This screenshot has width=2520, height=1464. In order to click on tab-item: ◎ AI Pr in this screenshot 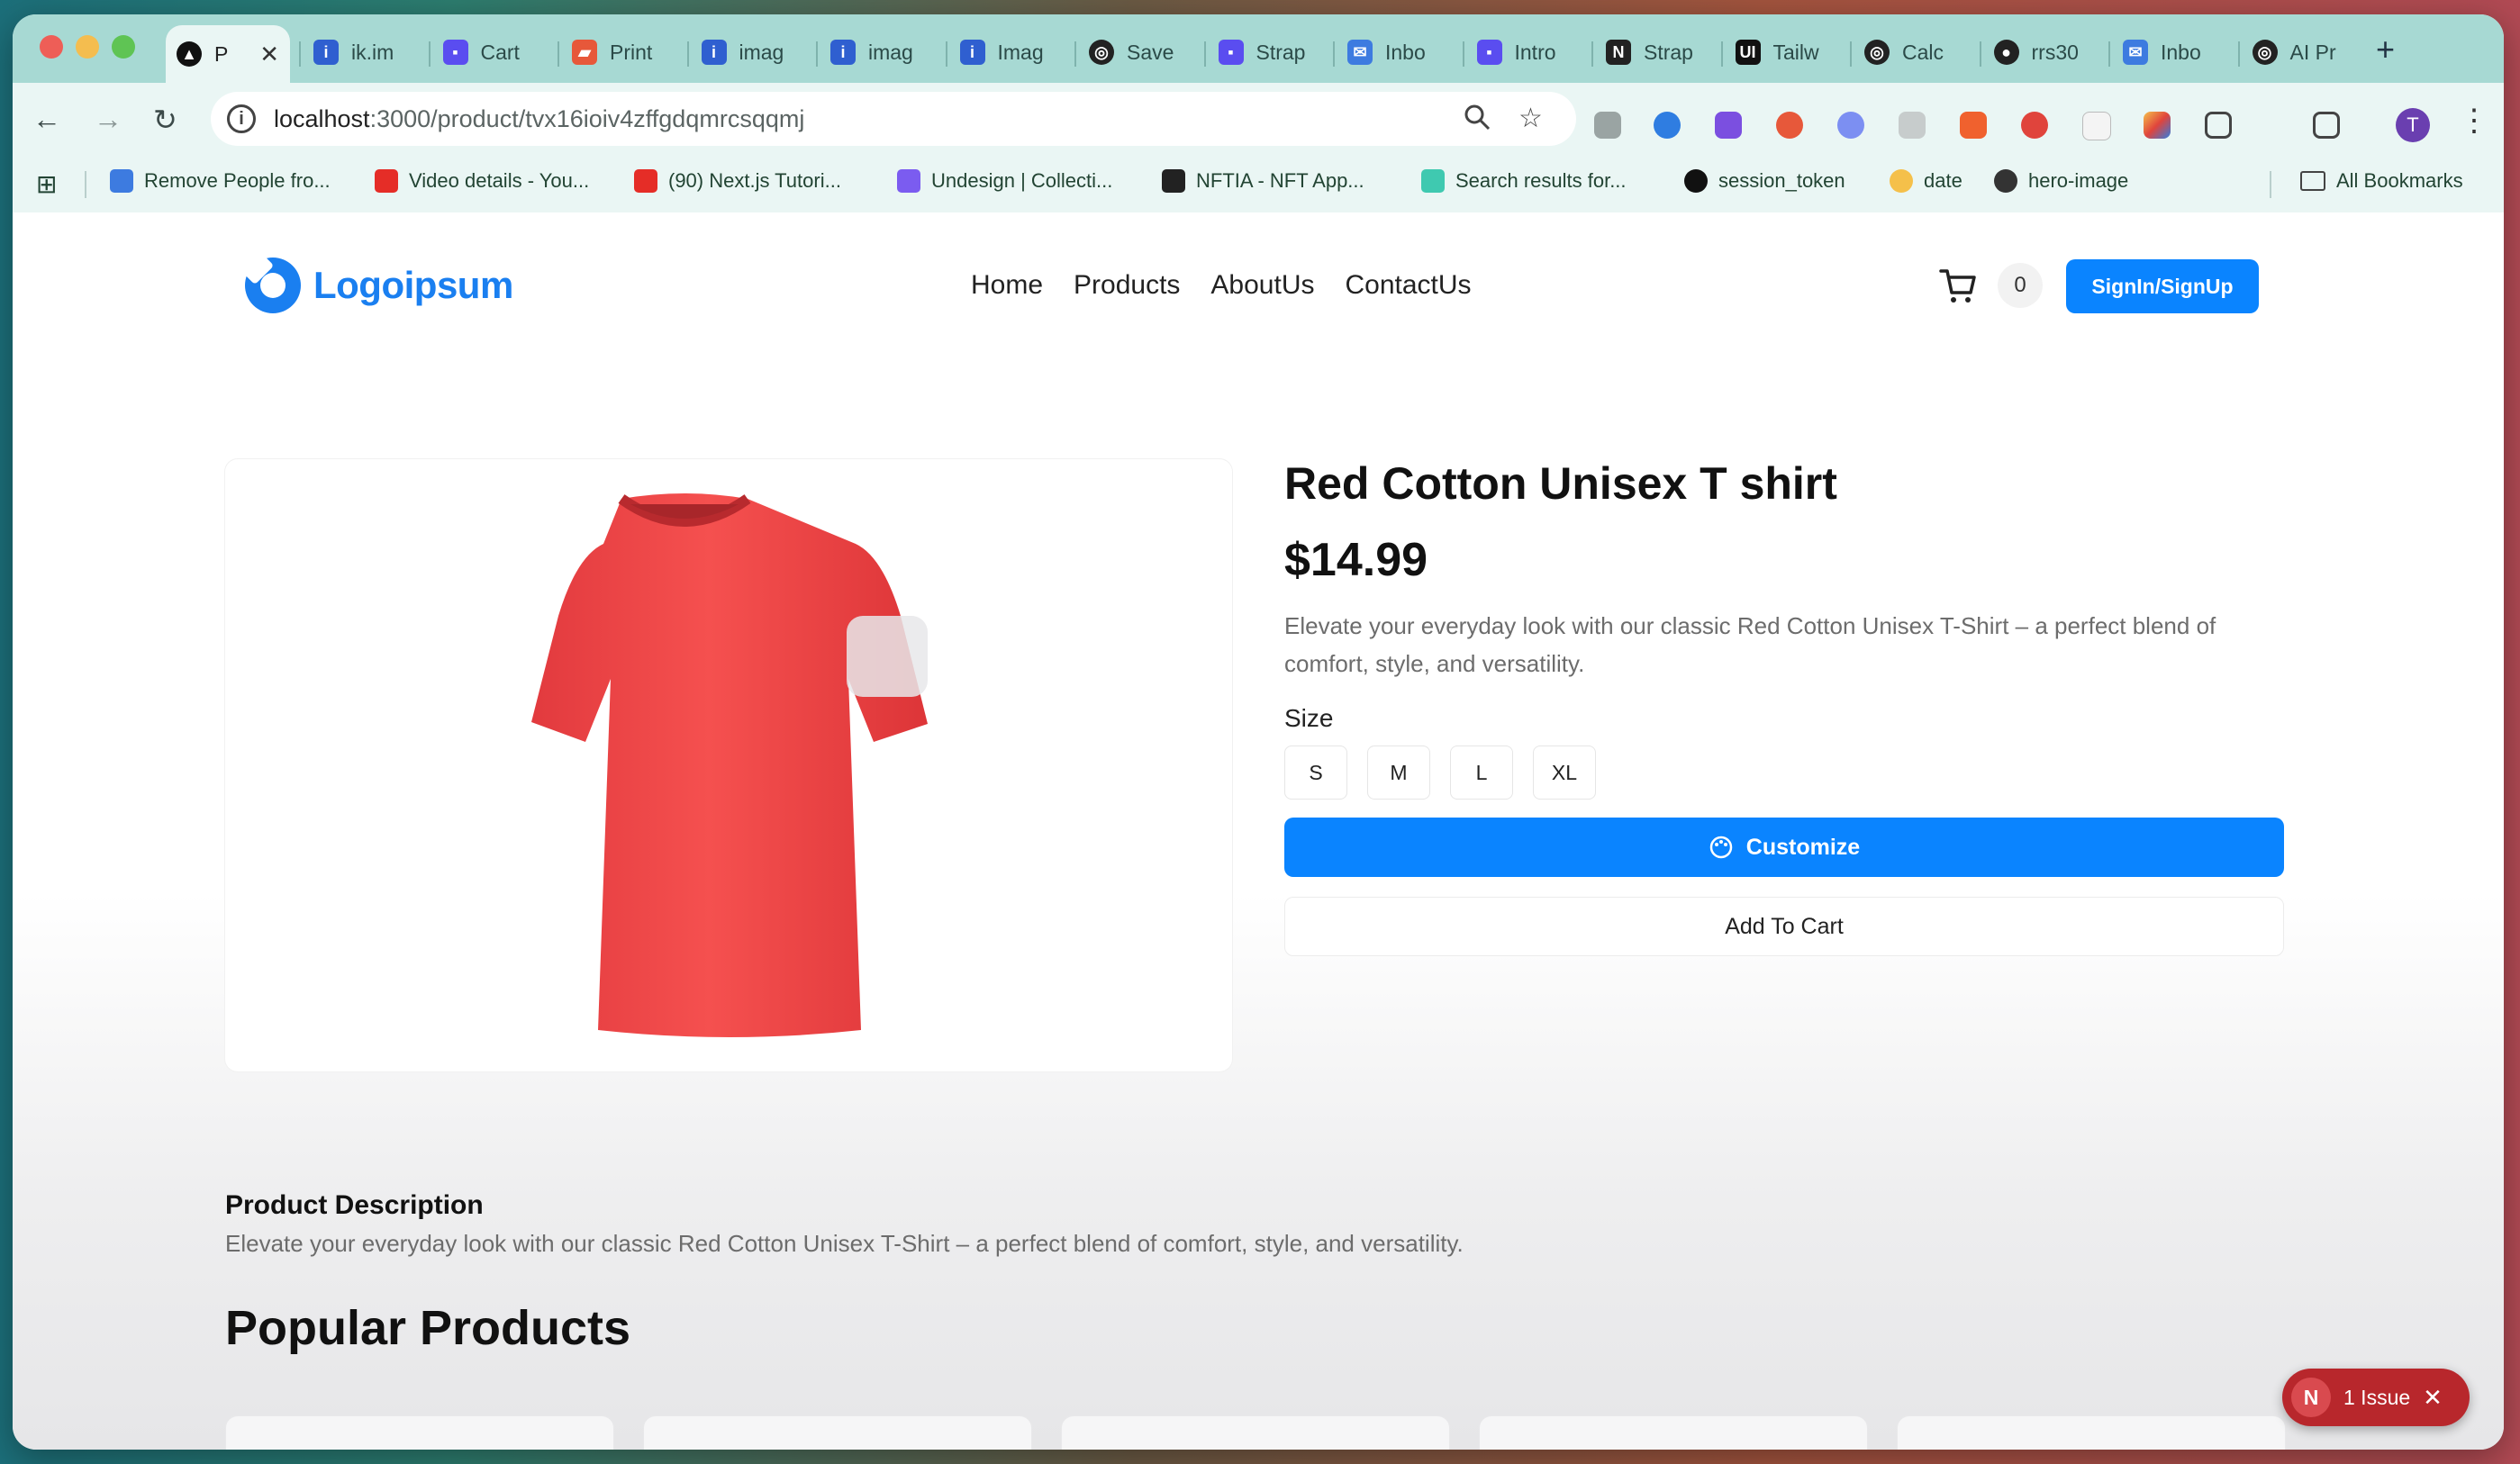, I will do `click(2303, 52)`.